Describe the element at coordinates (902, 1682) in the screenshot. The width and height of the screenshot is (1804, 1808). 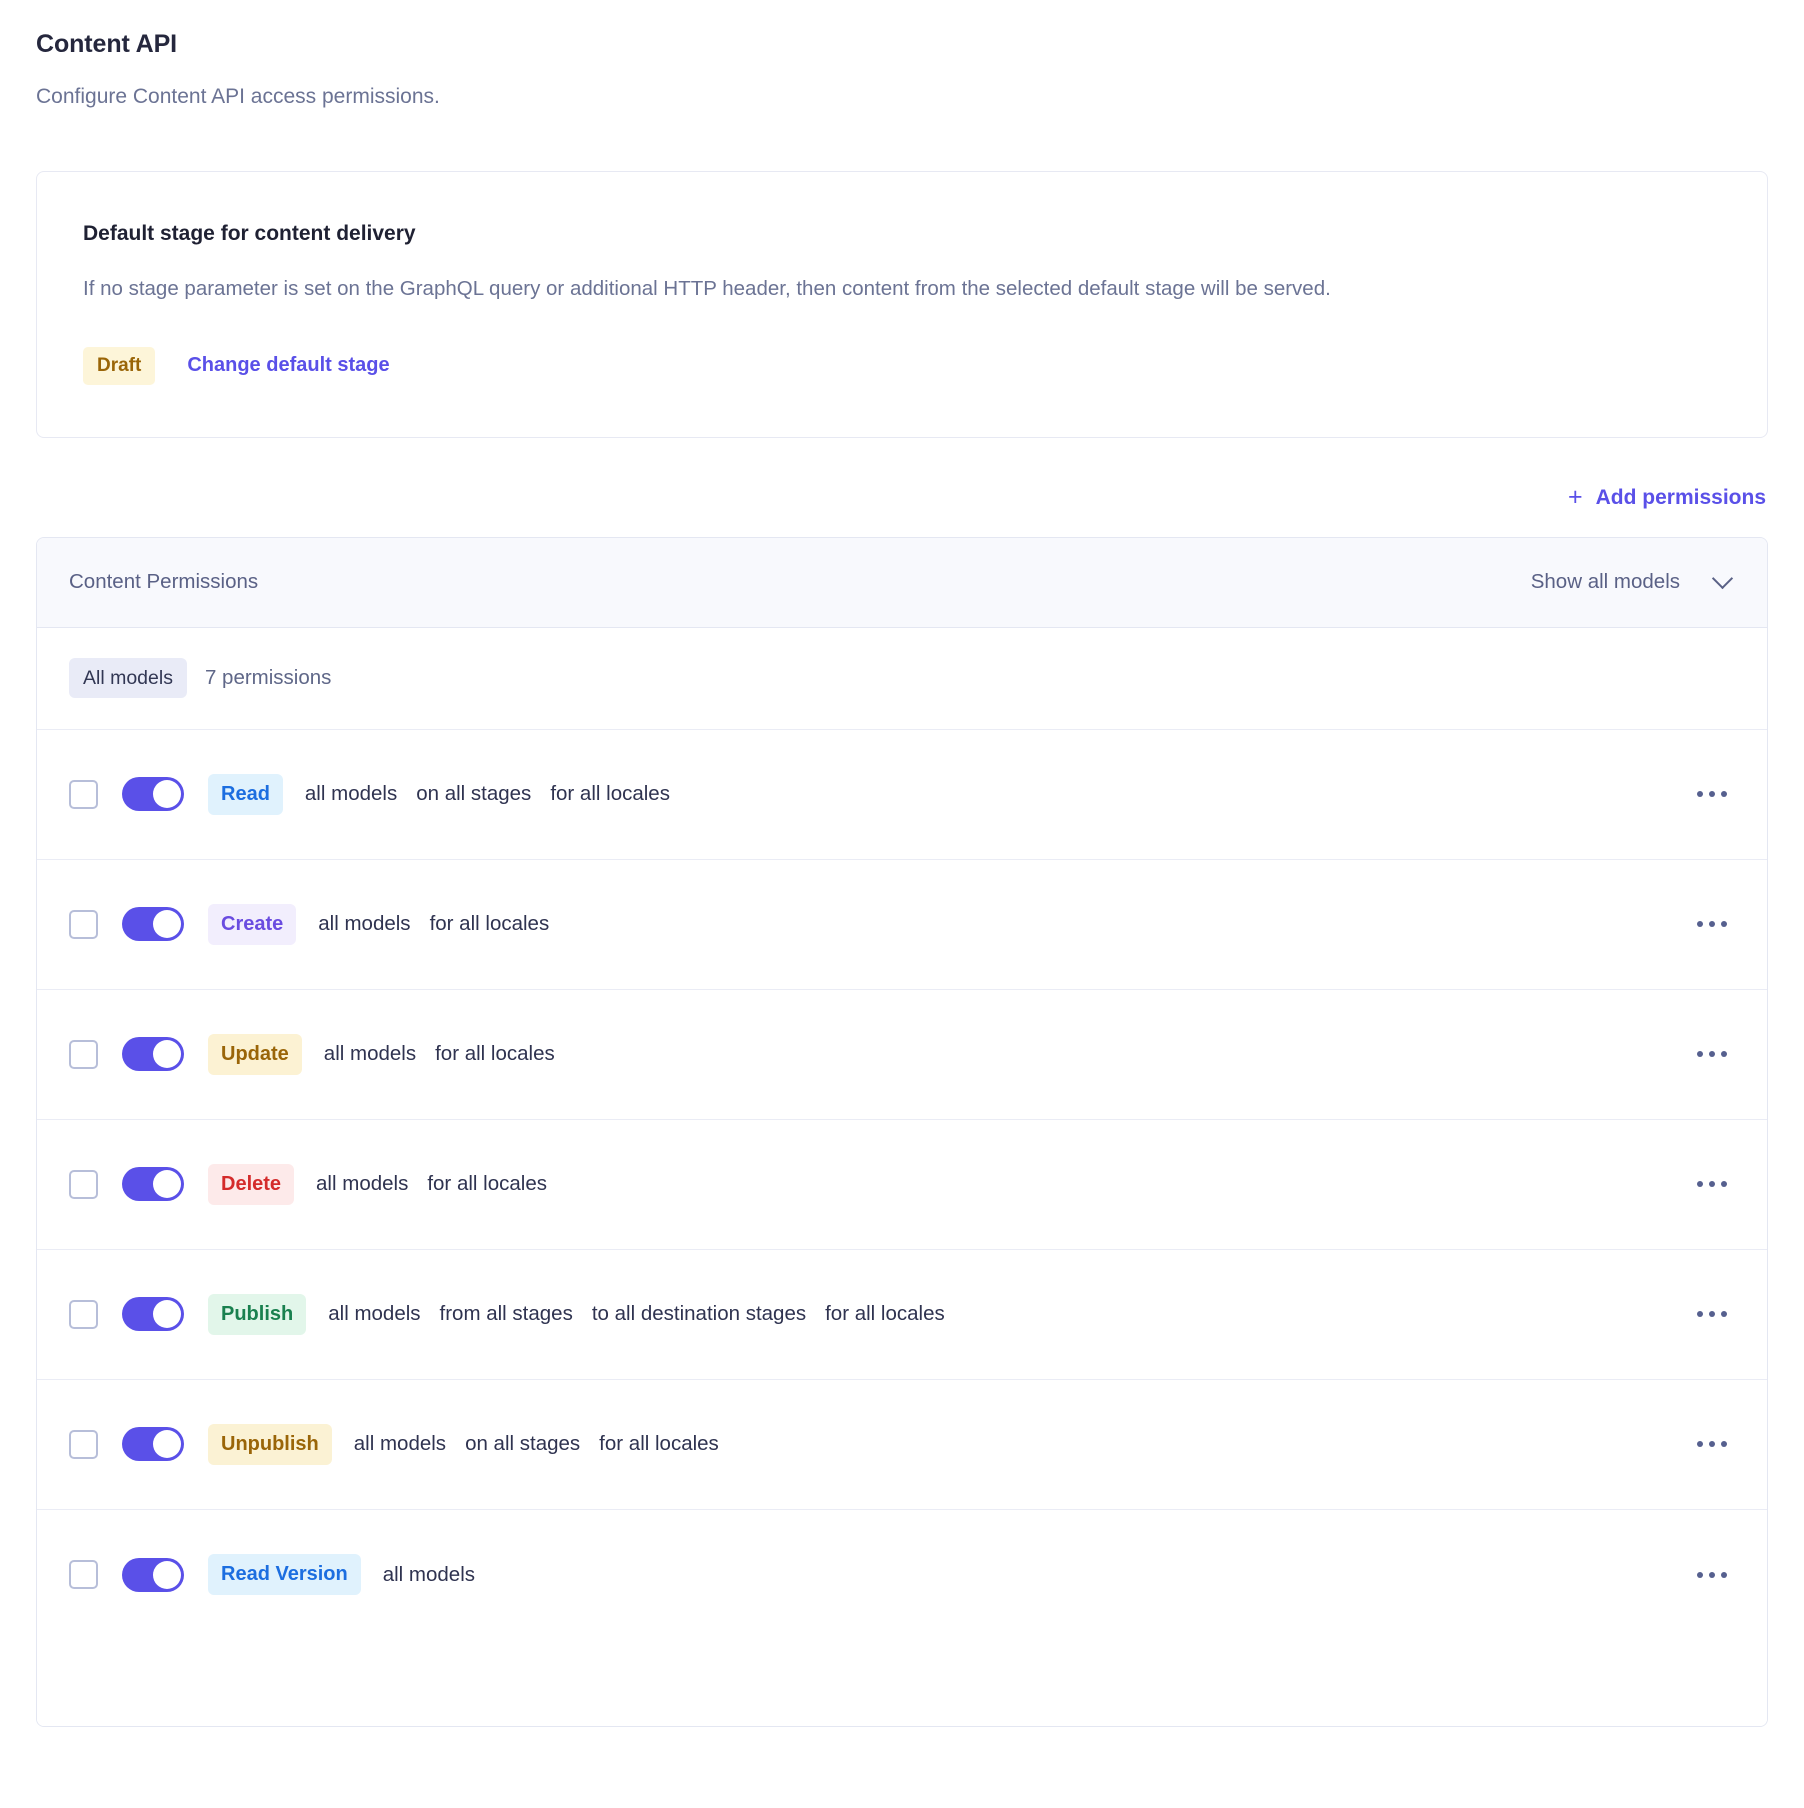
I see `panel-footer-space` at that location.